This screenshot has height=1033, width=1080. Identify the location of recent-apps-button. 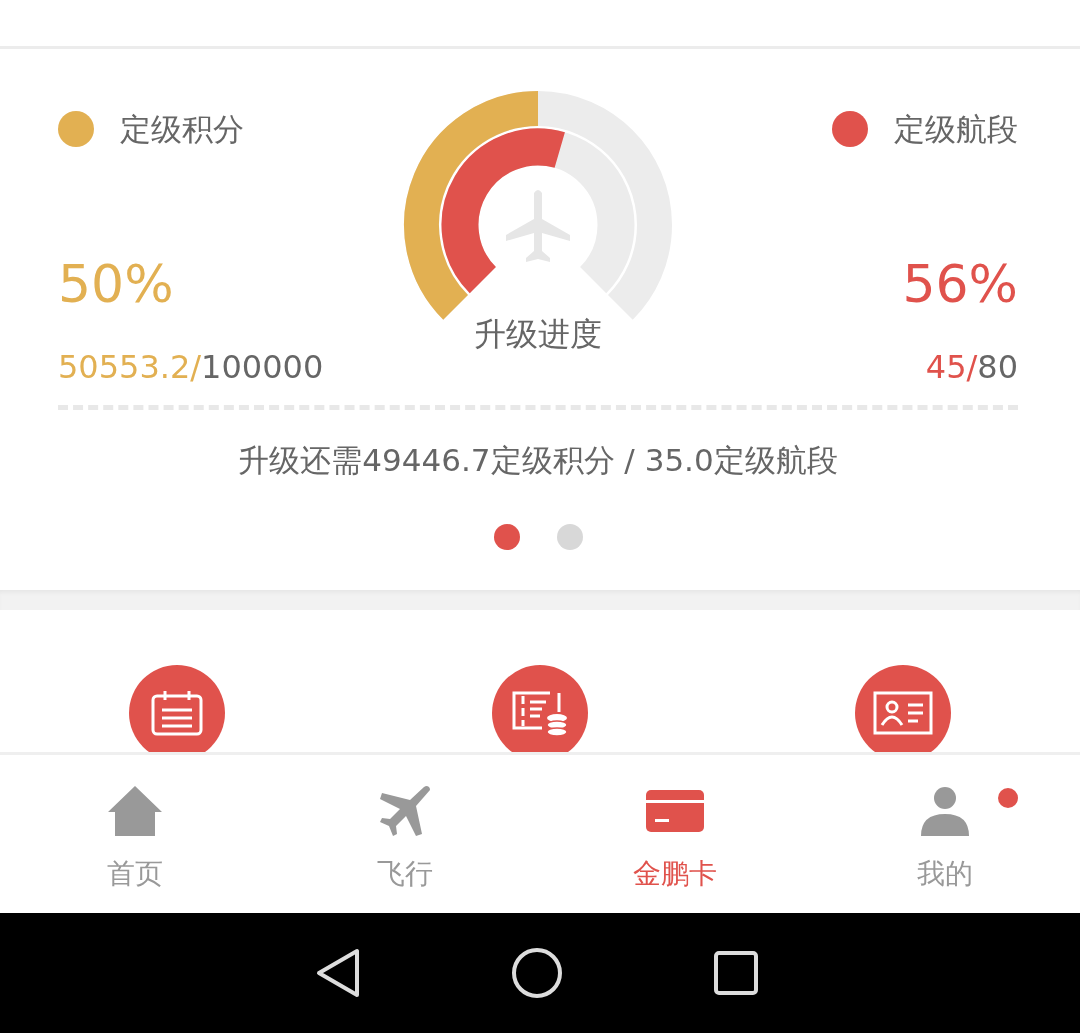
(736, 973).